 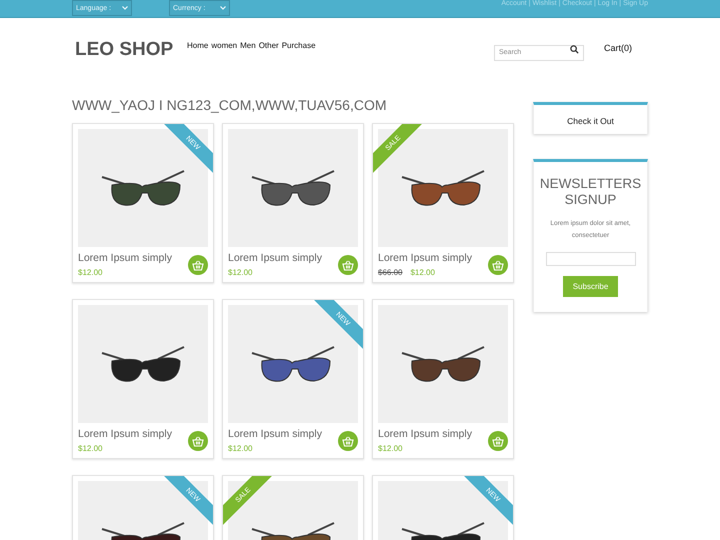 I want to click on cart-link: Cart(0), so click(x=626, y=48).